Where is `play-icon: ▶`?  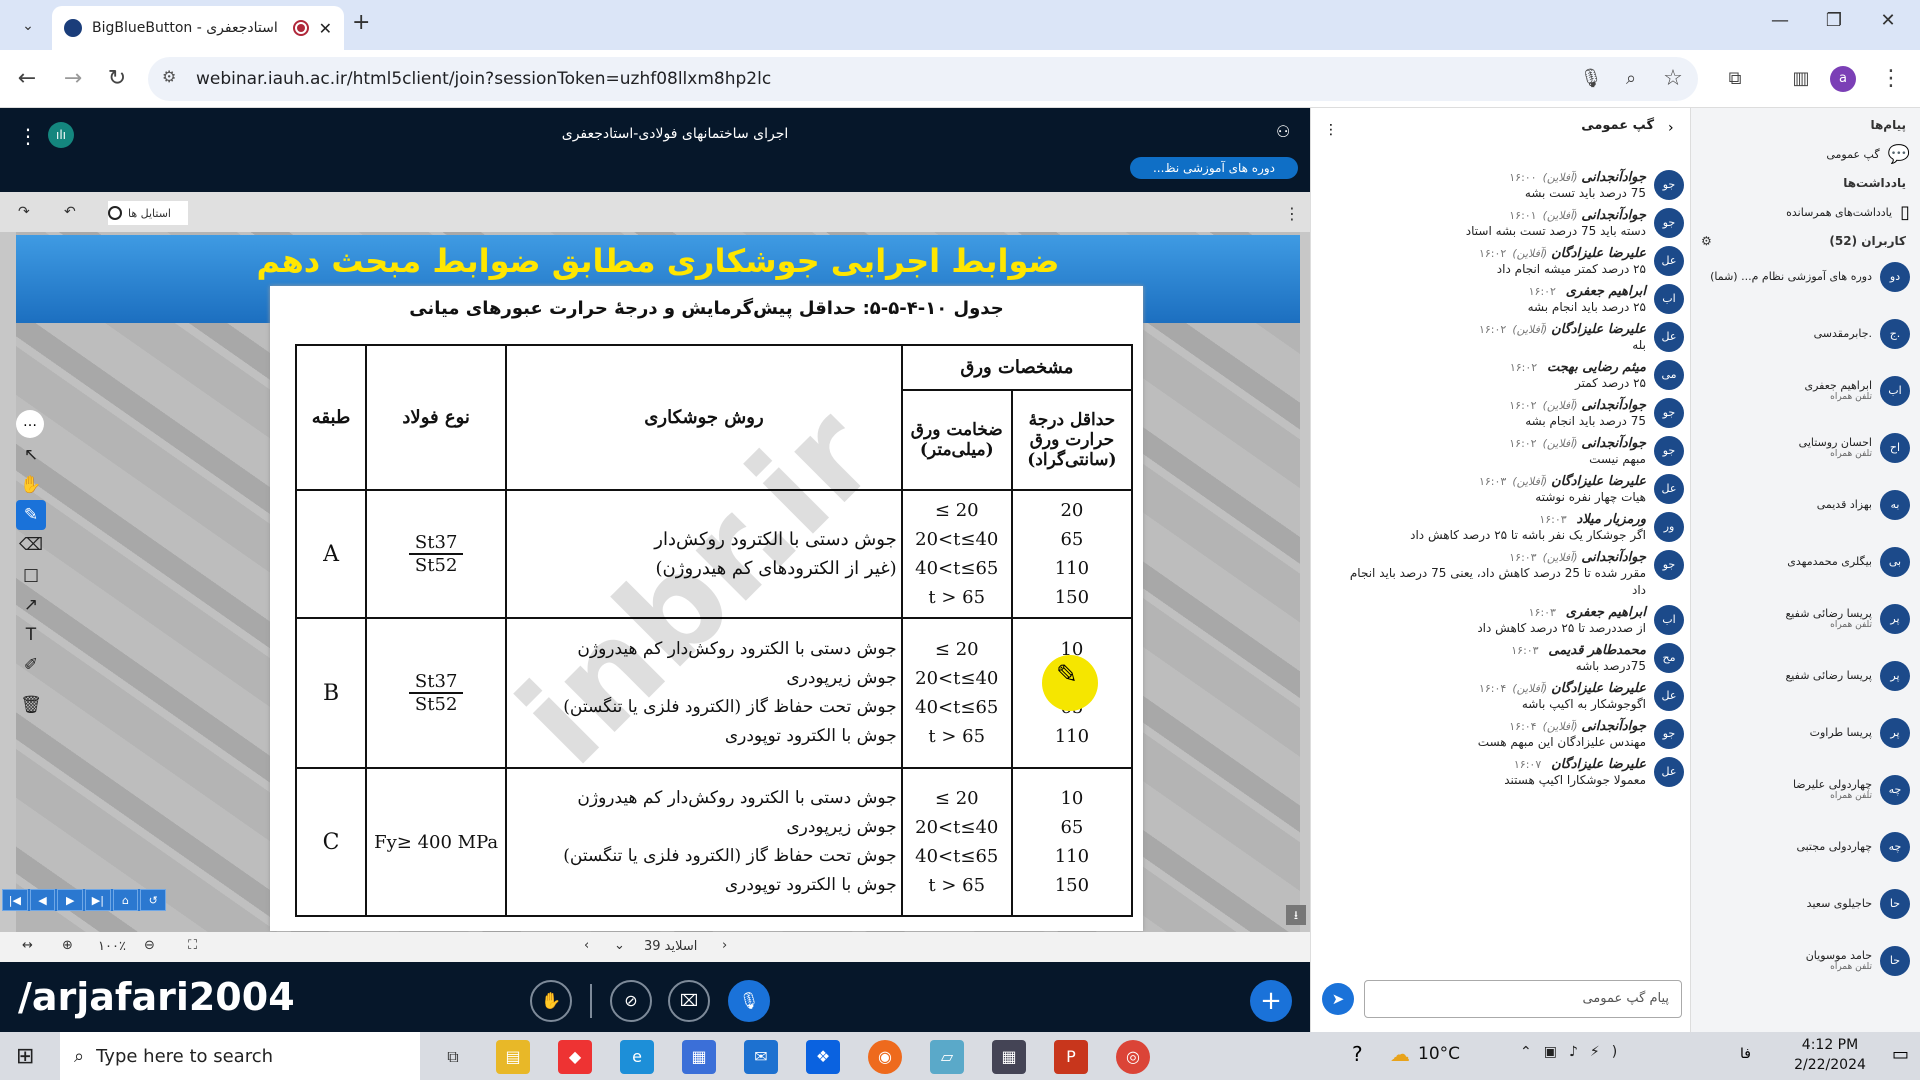 play-icon: ▶ is located at coordinates (70, 900).